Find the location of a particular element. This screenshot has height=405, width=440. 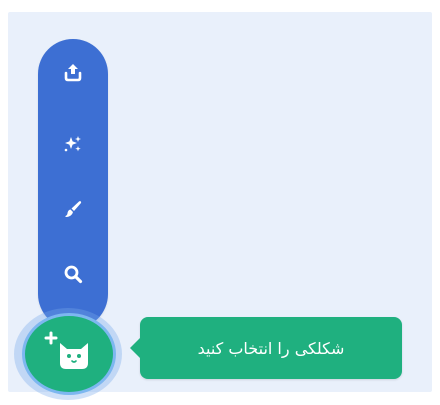

sprite-menu is located at coordinates (73, 184).